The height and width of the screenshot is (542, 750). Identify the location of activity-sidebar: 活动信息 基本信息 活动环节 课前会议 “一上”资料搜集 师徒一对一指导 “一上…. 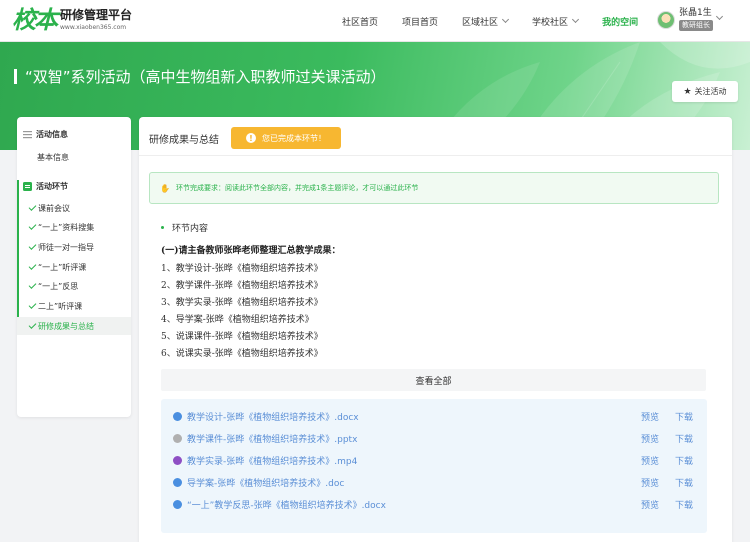
(74, 267).